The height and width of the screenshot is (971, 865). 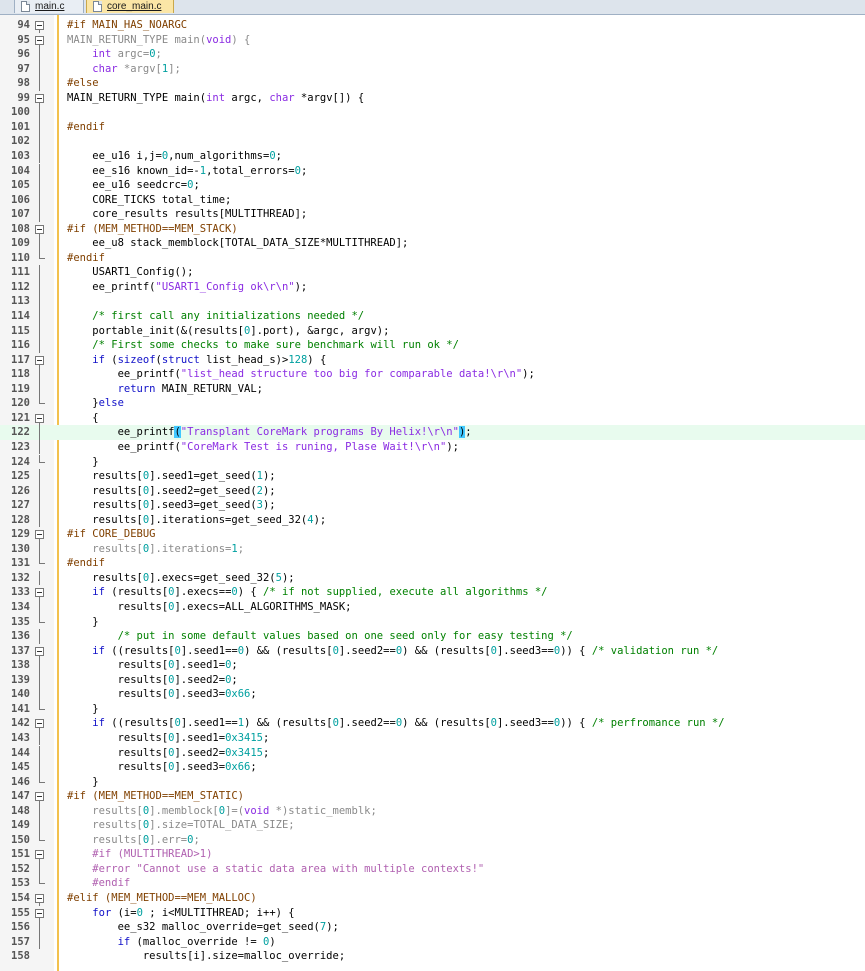 What do you see at coordinates (203, 927) in the screenshot?
I see `code-text: ee_s32 malloc_override=get_seed(7);` at bounding box center [203, 927].